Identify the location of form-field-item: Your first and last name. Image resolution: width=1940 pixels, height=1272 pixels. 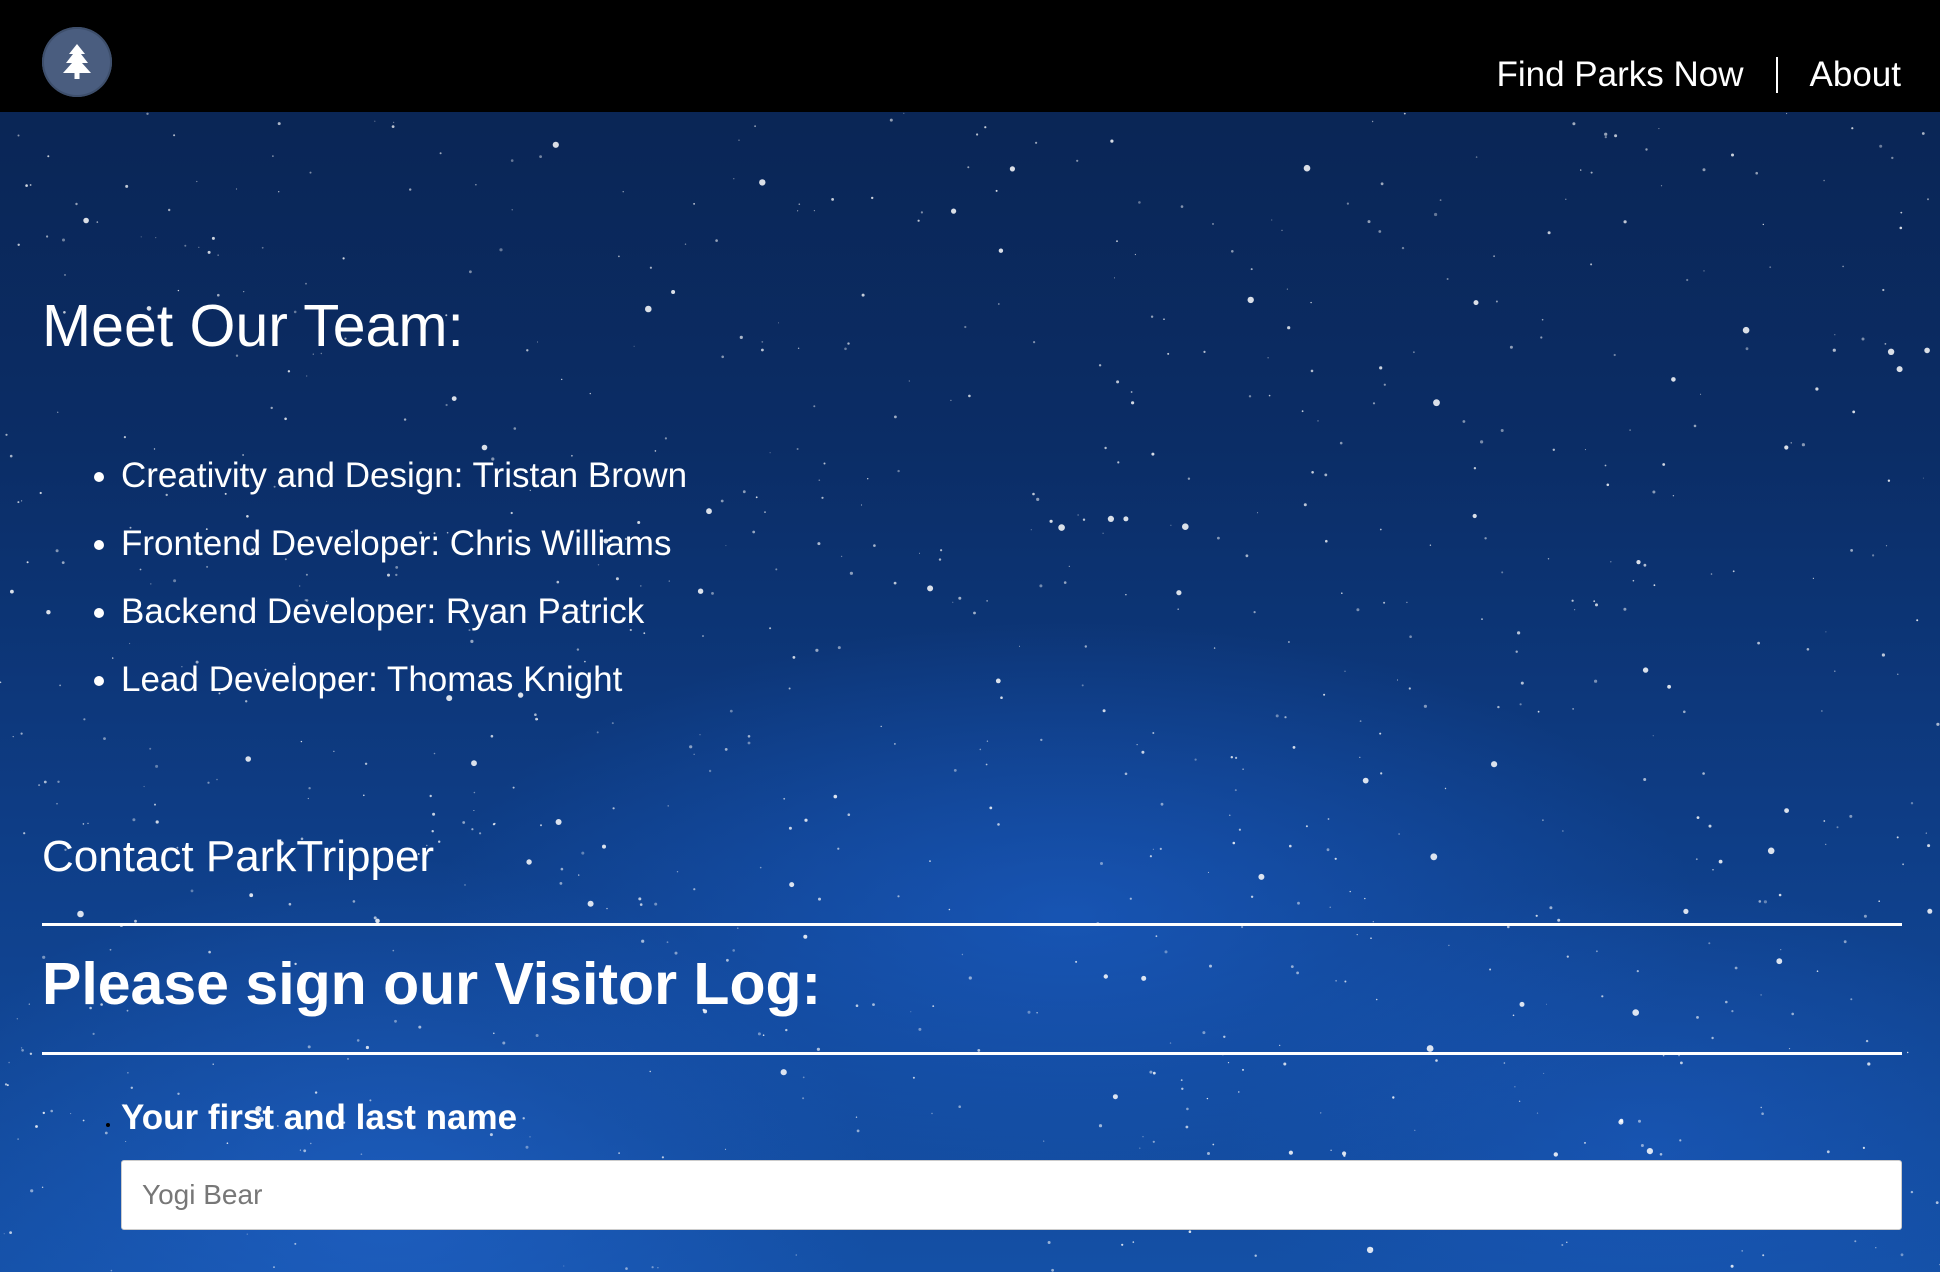
(1011, 1157).